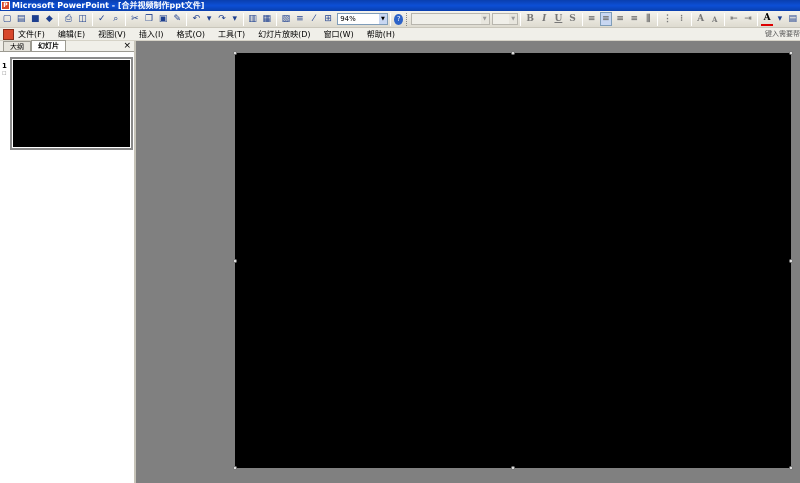  I want to click on decrease-indent-icon: ⇤, so click(734, 19).